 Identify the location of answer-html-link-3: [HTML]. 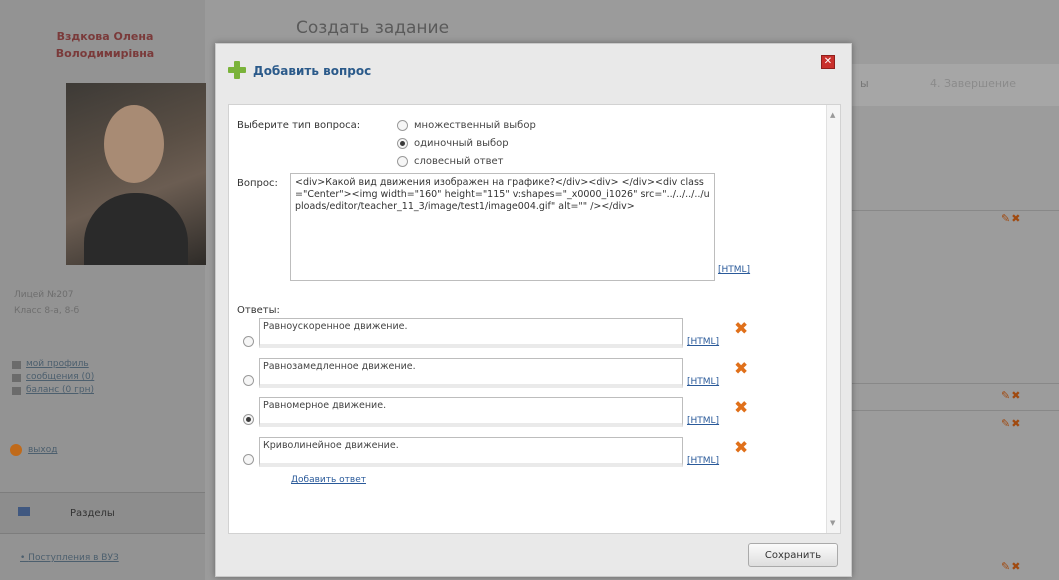
(703, 421).